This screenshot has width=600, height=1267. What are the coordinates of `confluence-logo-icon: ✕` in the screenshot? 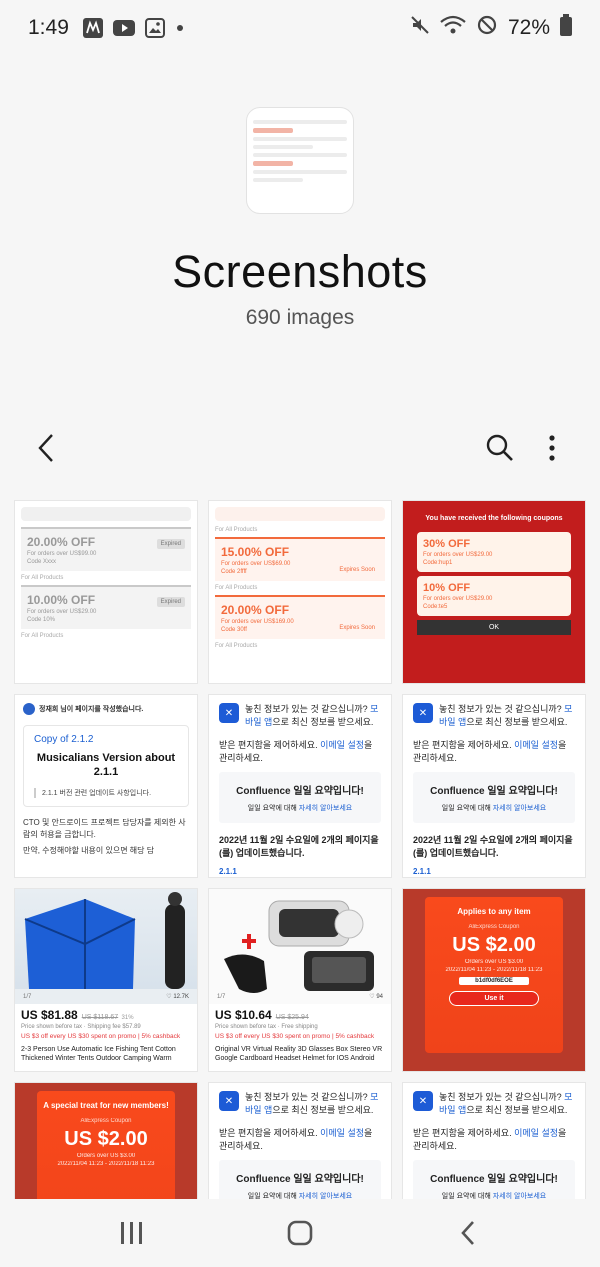 It's located at (423, 1101).